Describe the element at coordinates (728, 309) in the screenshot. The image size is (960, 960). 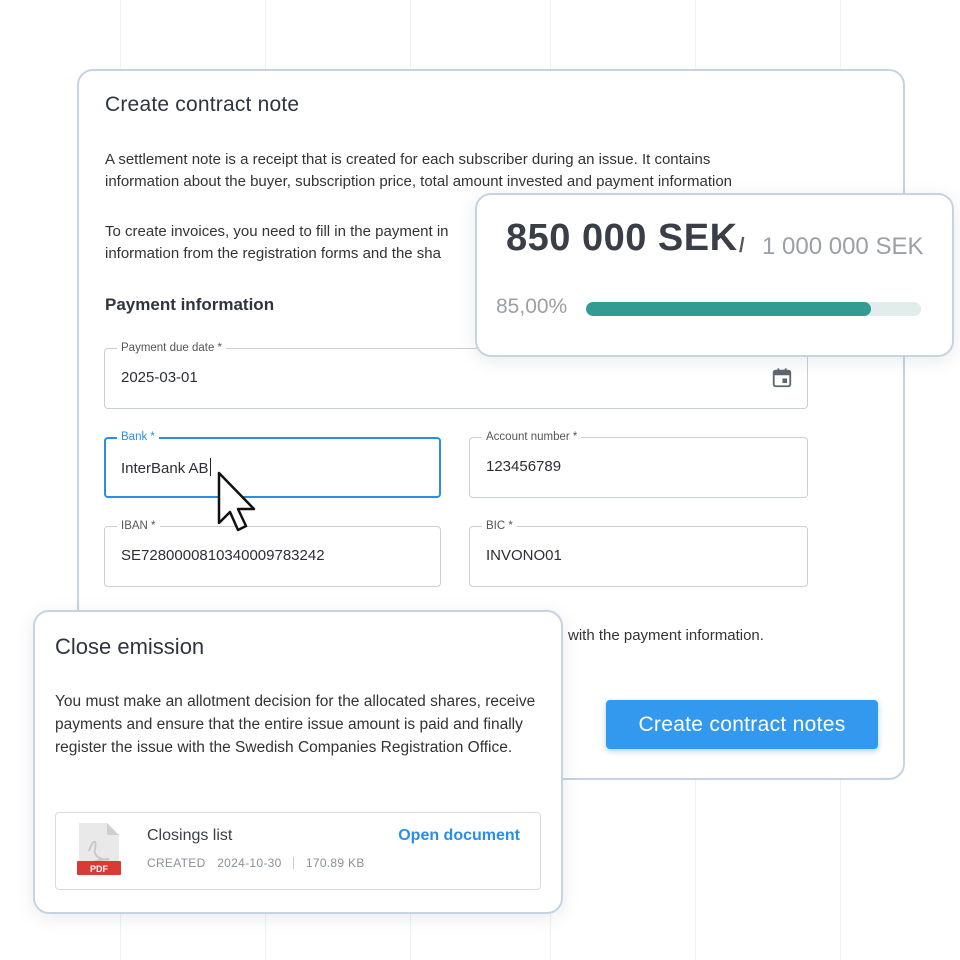
I see `progress-bar-fill` at that location.